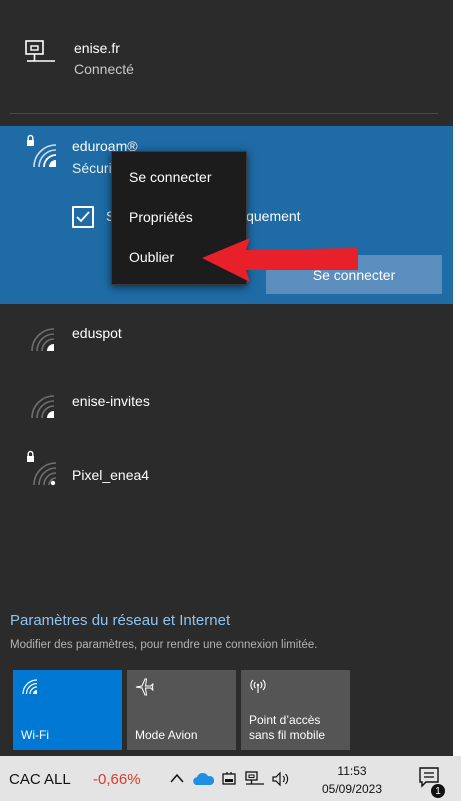  I want to click on checkmark-icon, so click(83, 217).